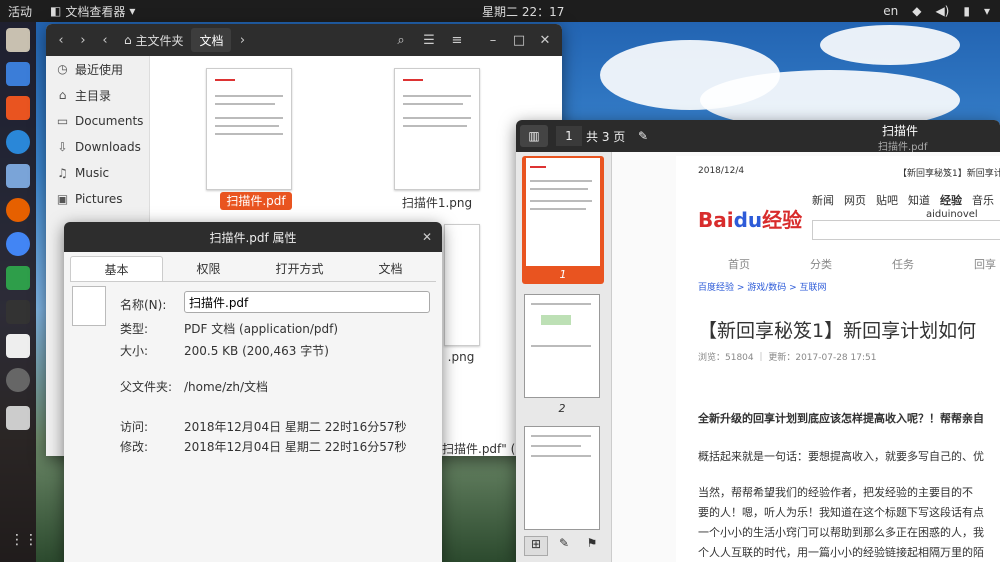 This screenshot has width=1000, height=562. Describe the element at coordinates (18, 142) in the screenshot. I see `help-icon` at that location.